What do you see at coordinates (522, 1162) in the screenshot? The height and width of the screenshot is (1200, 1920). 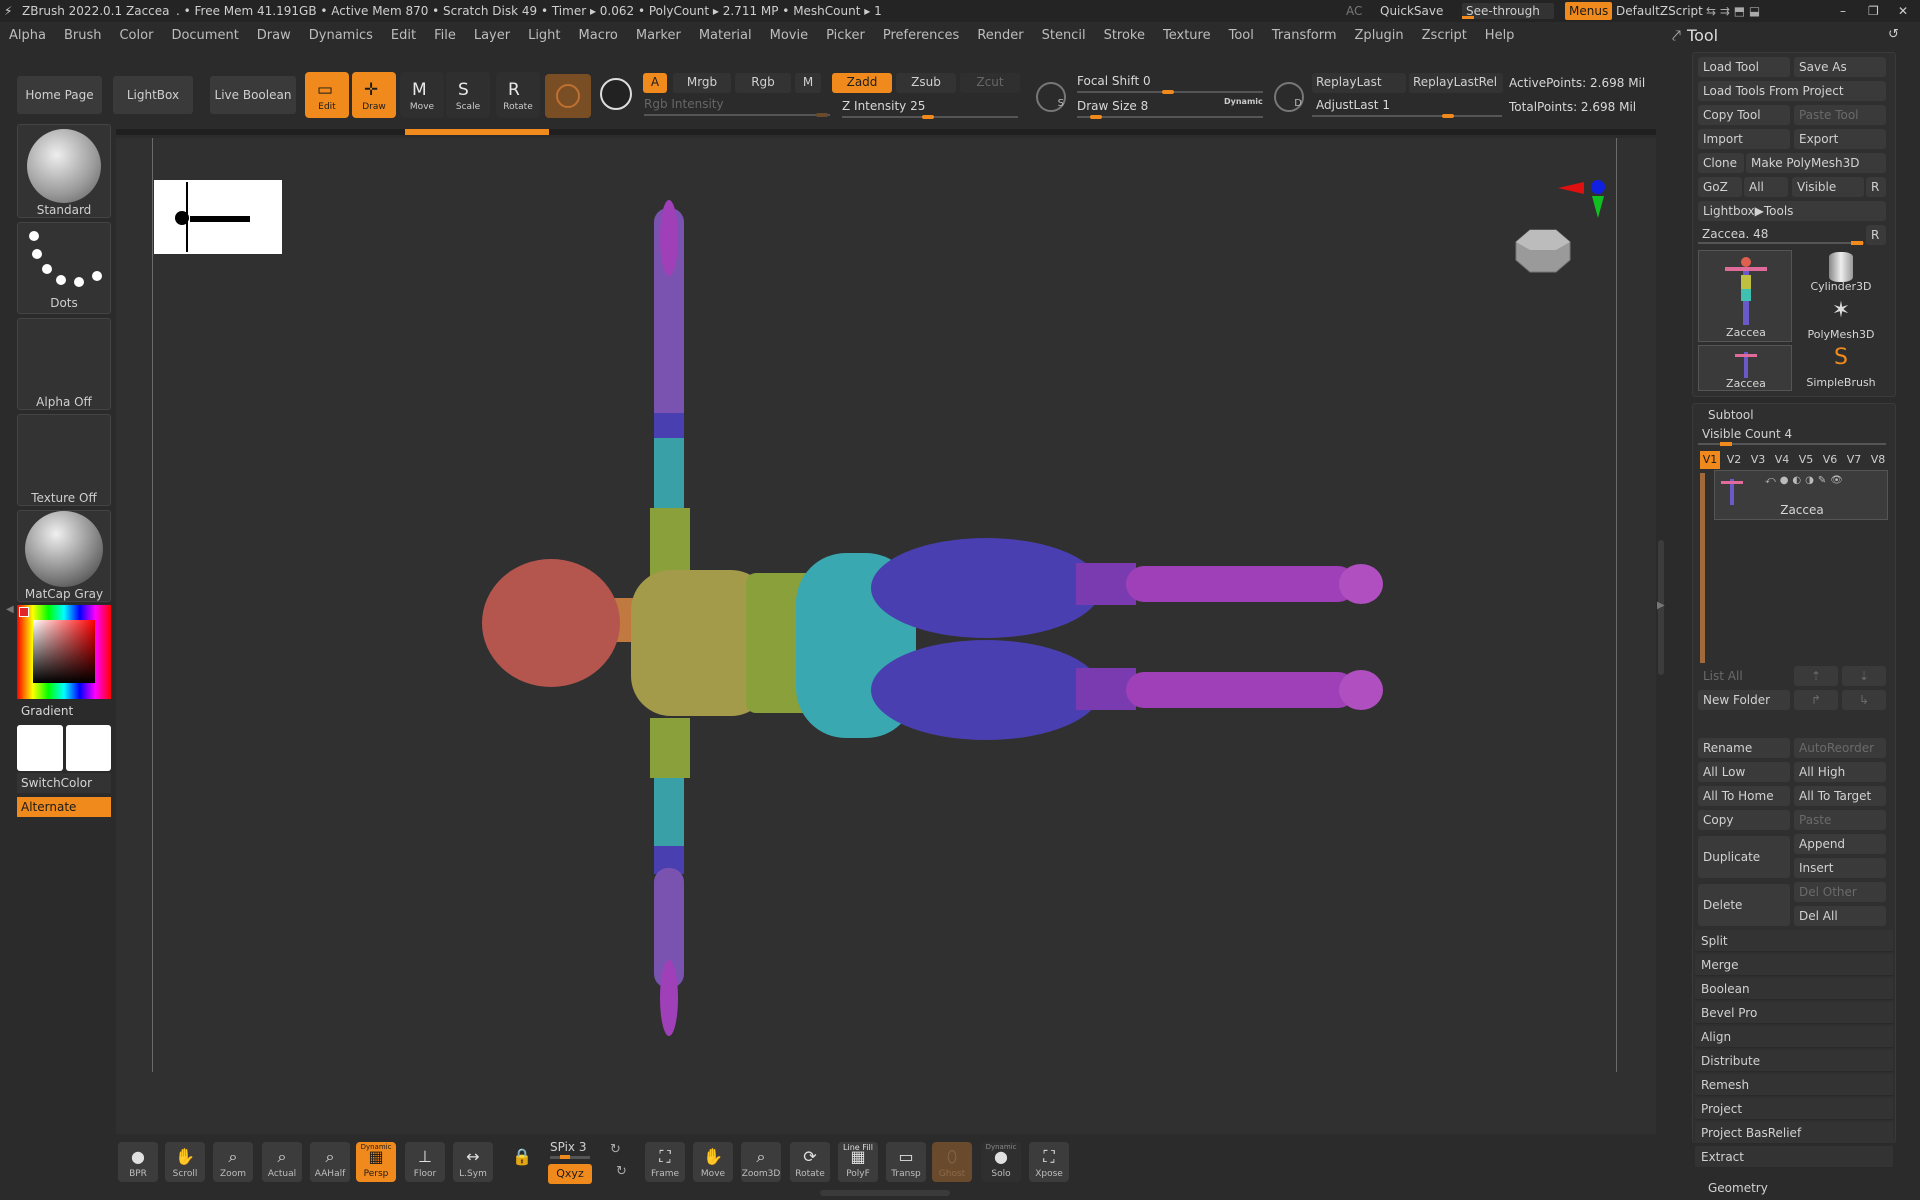 I see `lock-button: 🔒` at bounding box center [522, 1162].